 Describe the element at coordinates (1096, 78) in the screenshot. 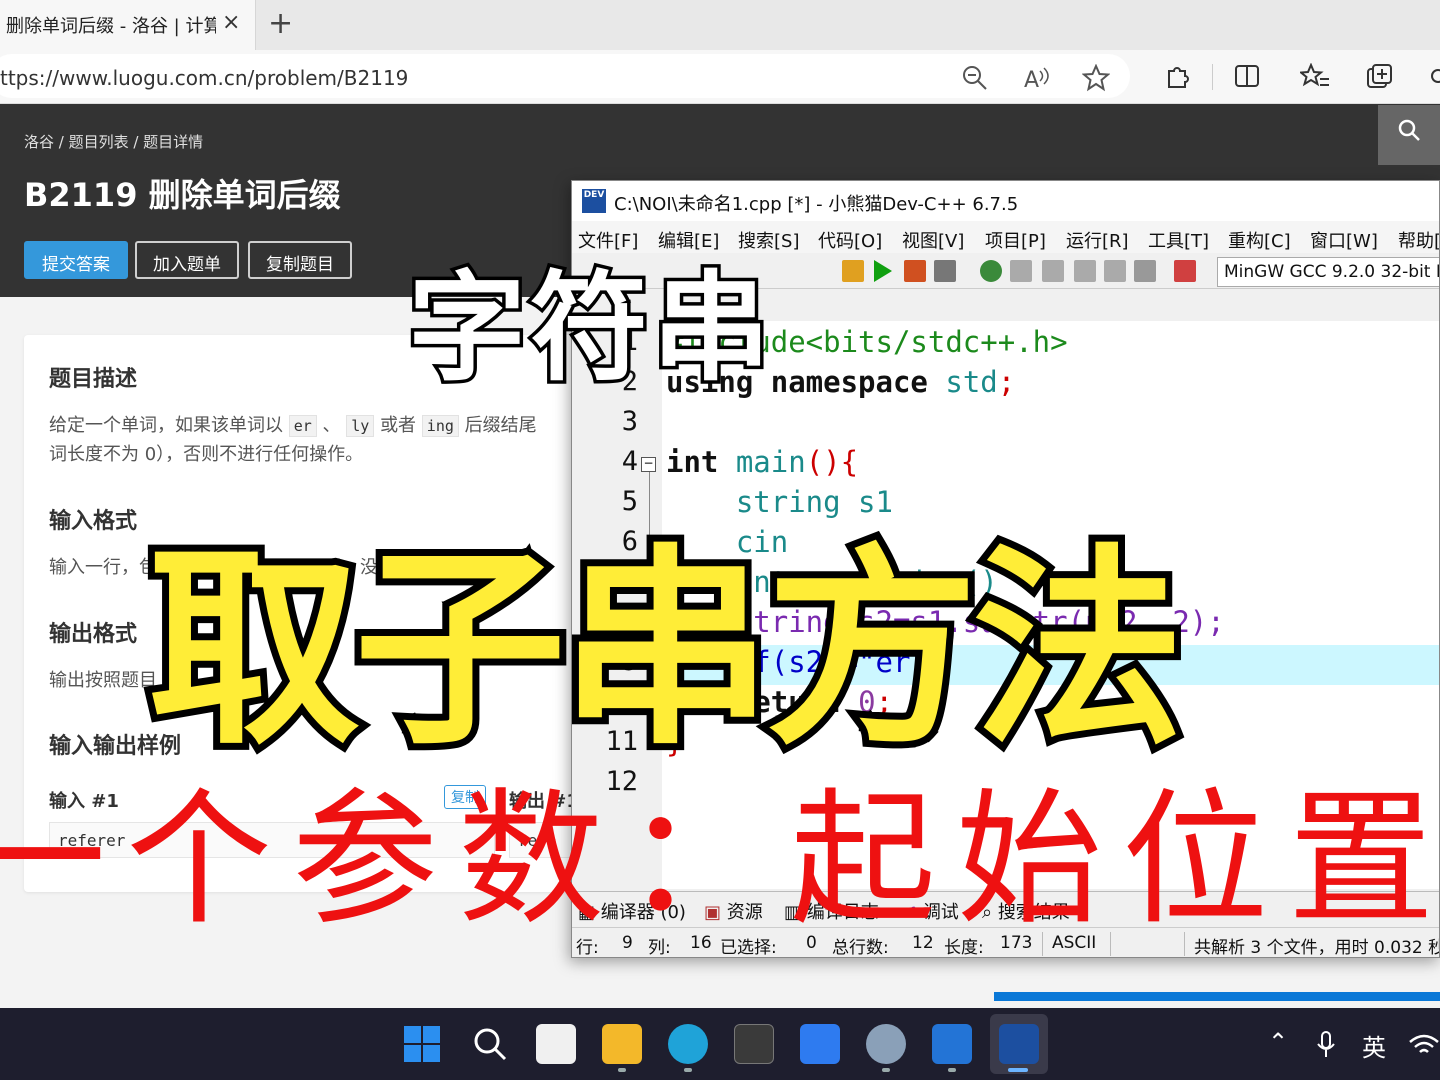

I see `favorite-icon` at that location.